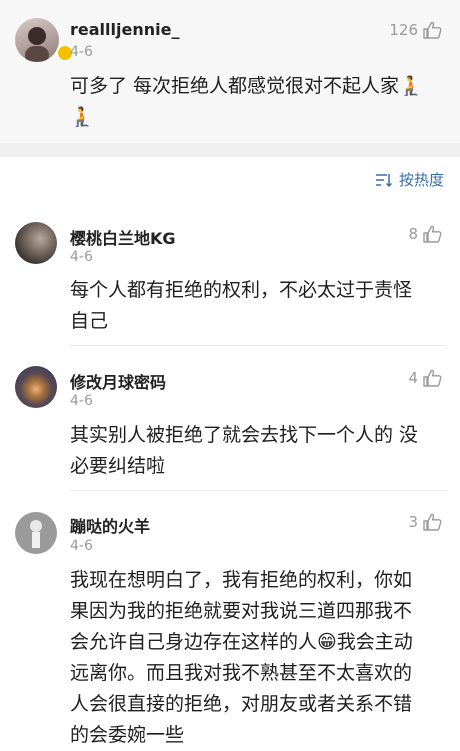 The image size is (460, 751). Describe the element at coordinates (421, 180) in the screenshot. I see `sort-label: 按热度` at that location.